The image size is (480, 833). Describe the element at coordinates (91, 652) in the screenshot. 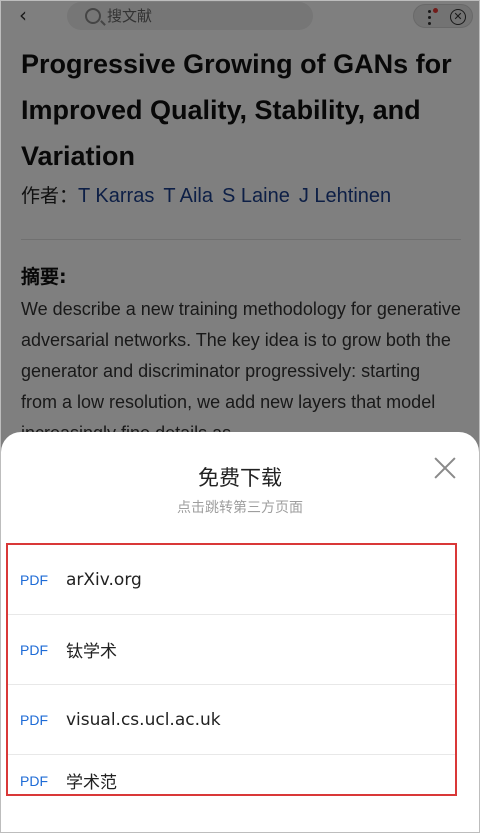

I see `source-name: 钛学术` at that location.